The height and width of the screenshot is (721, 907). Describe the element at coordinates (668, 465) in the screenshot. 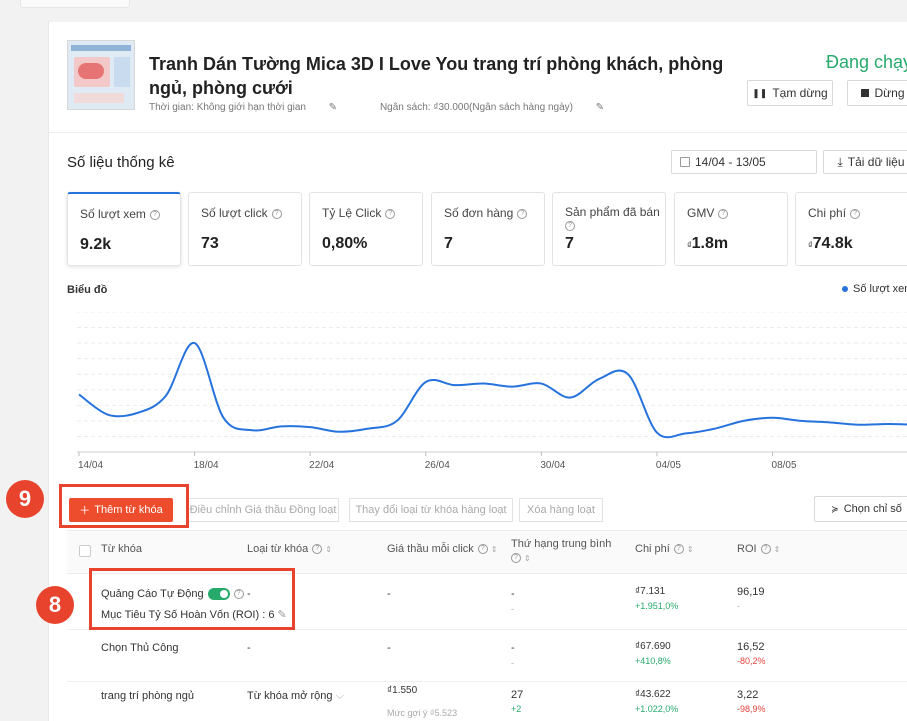

I see `x-tick-label: 04/05` at that location.